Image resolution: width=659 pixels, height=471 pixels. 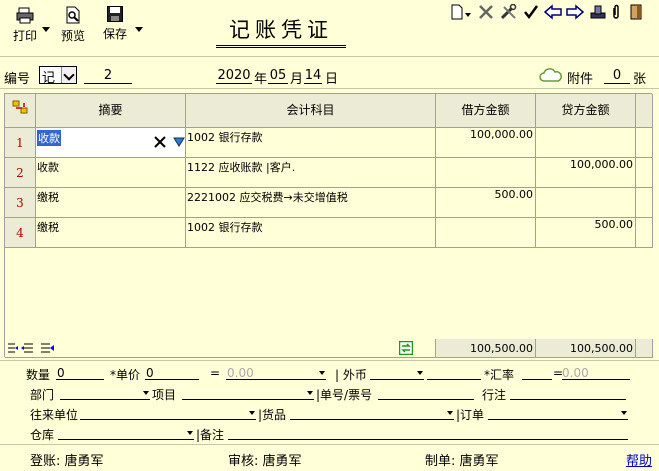 What do you see at coordinates (558, 413) in the screenshot?
I see `order-select` at bounding box center [558, 413].